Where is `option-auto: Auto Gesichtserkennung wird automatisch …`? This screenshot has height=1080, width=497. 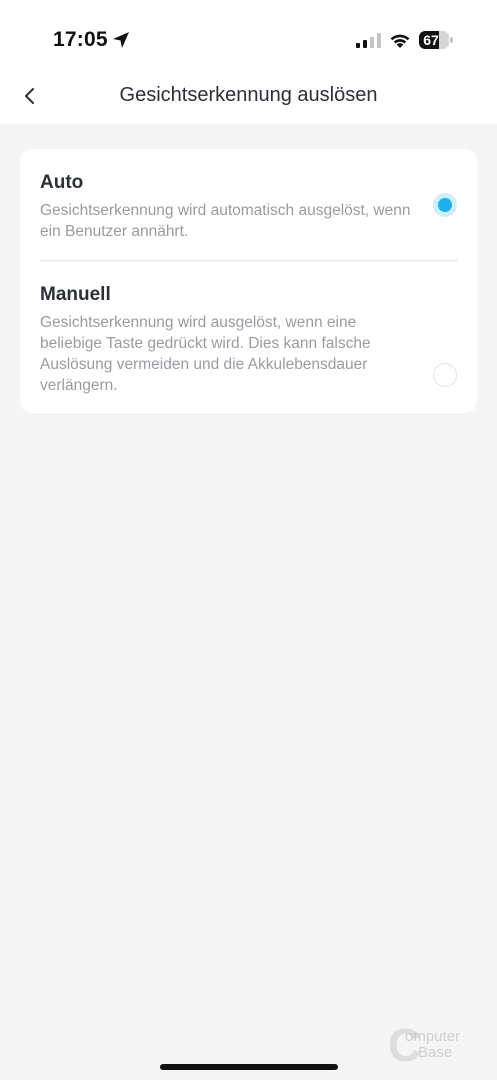 option-auto: Auto Gesichtserkennung wird automatisch … is located at coordinates (248, 204).